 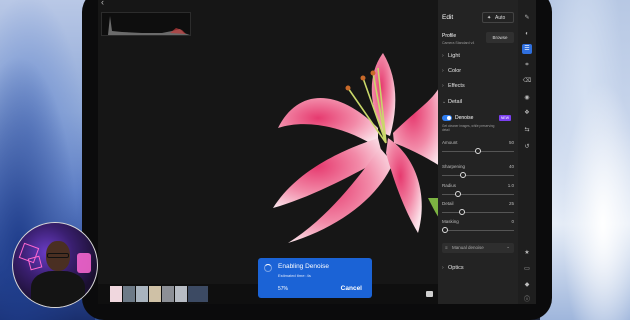 I want to click on manual-denoise-dropdown: ≡ Manual denoise ⌄, so click(x=478, y=248).